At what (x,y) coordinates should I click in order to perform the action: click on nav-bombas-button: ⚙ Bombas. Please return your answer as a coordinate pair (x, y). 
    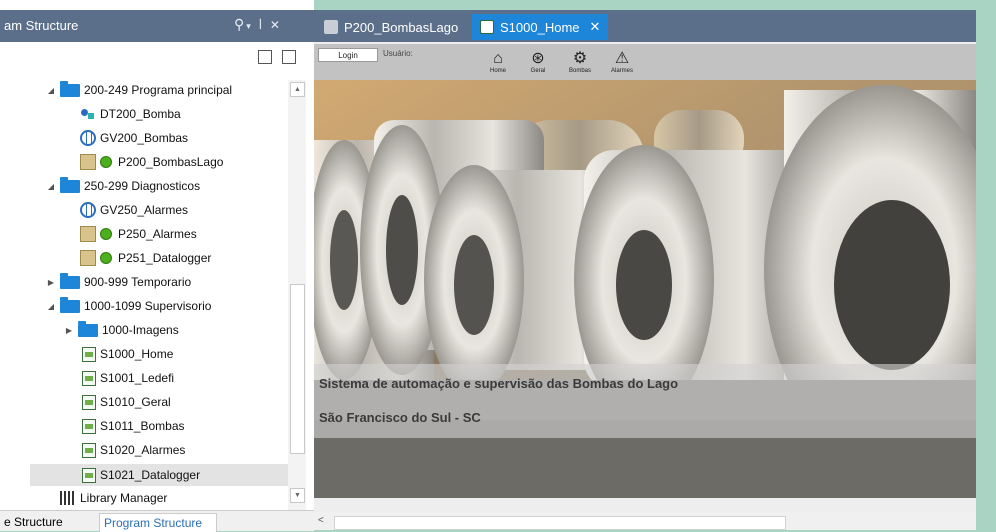
    Looking at the image, I should click on (580, 64).